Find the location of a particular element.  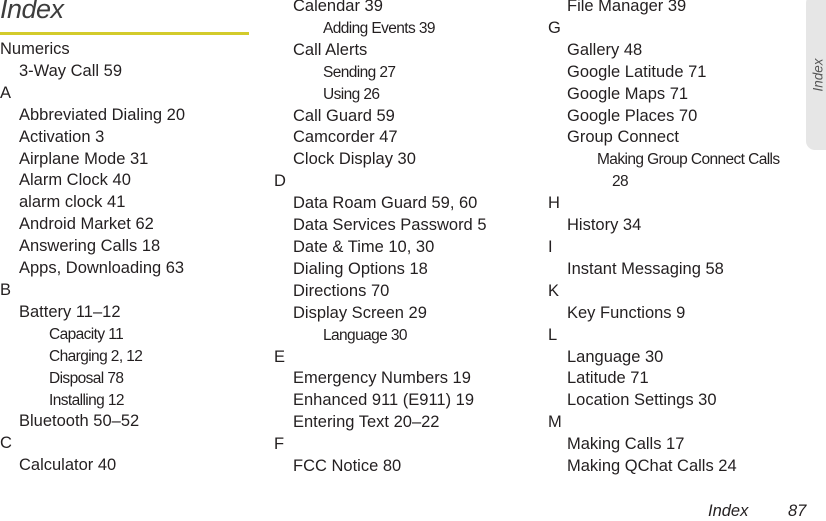

index-entry: Display Screen 29 is located at coordinates (360, 312).